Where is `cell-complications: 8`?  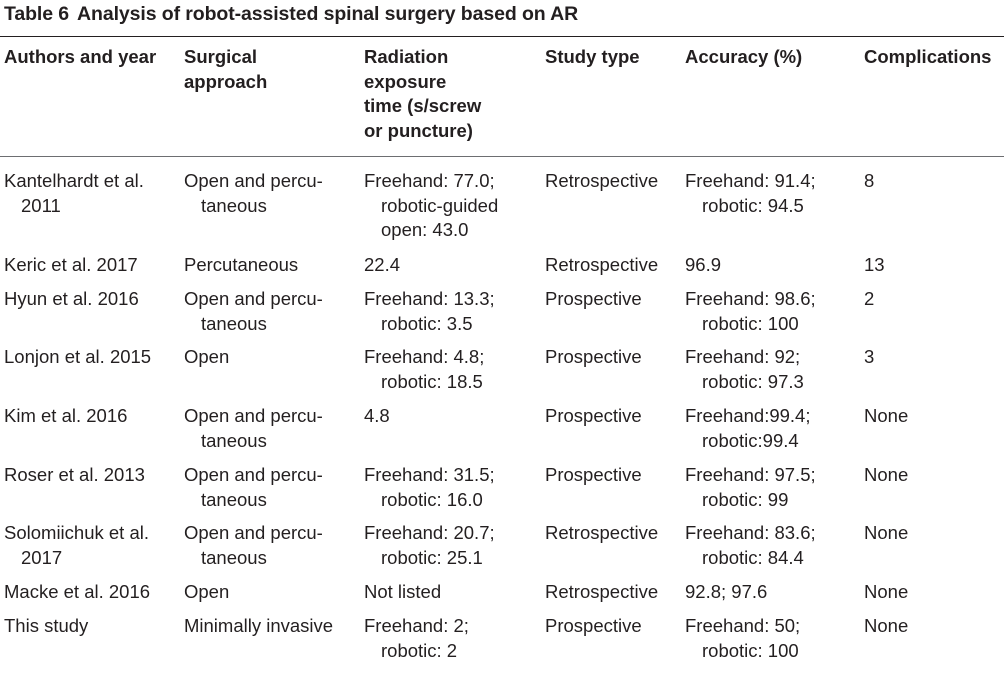 cell-complications: 8 is located at coordinates (869, 181).